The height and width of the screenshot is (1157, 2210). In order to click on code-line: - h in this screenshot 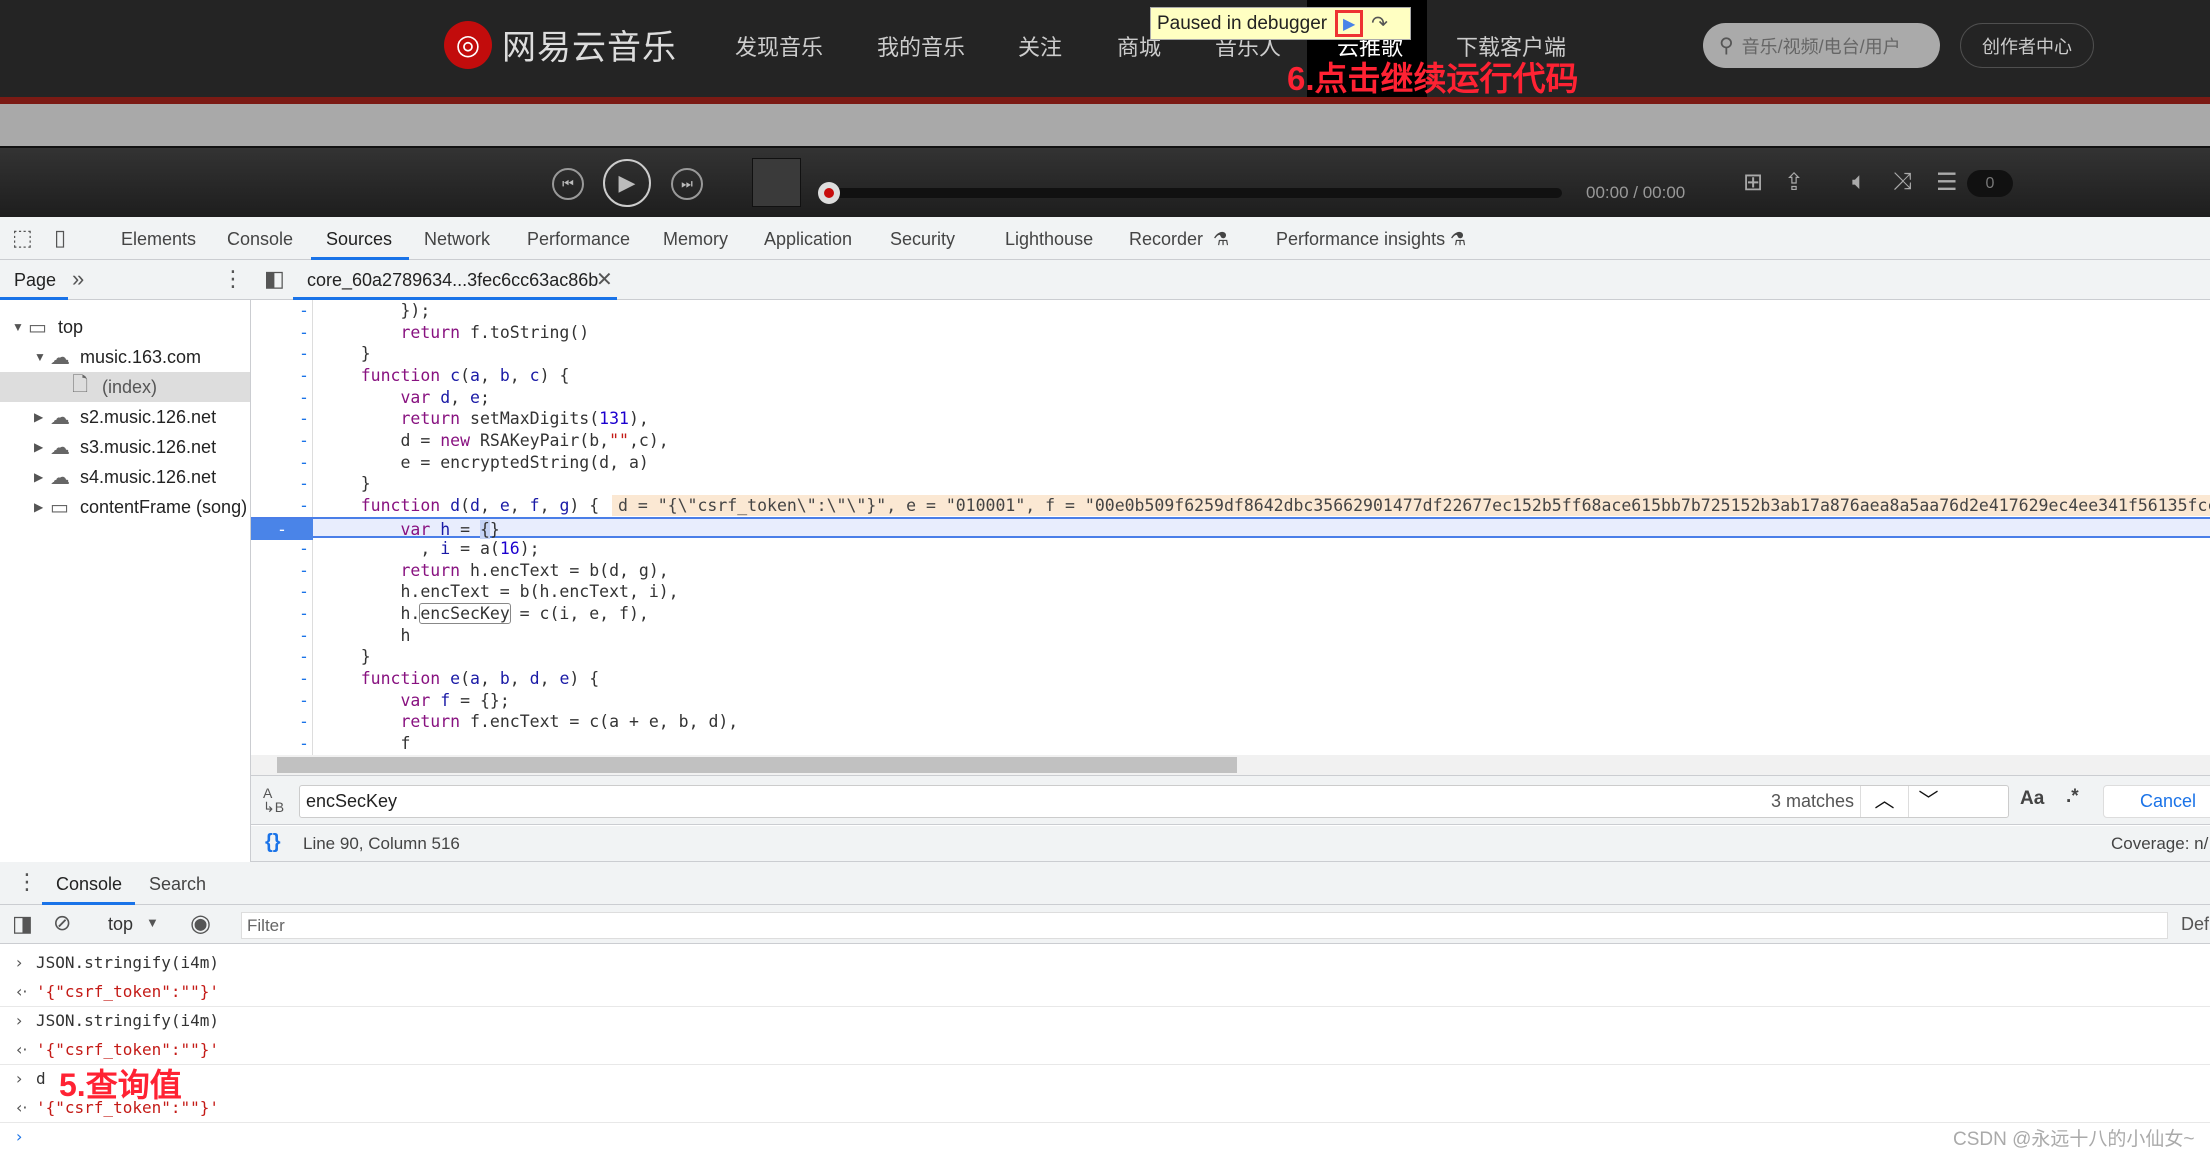, I will do `click(1230, 636)`.